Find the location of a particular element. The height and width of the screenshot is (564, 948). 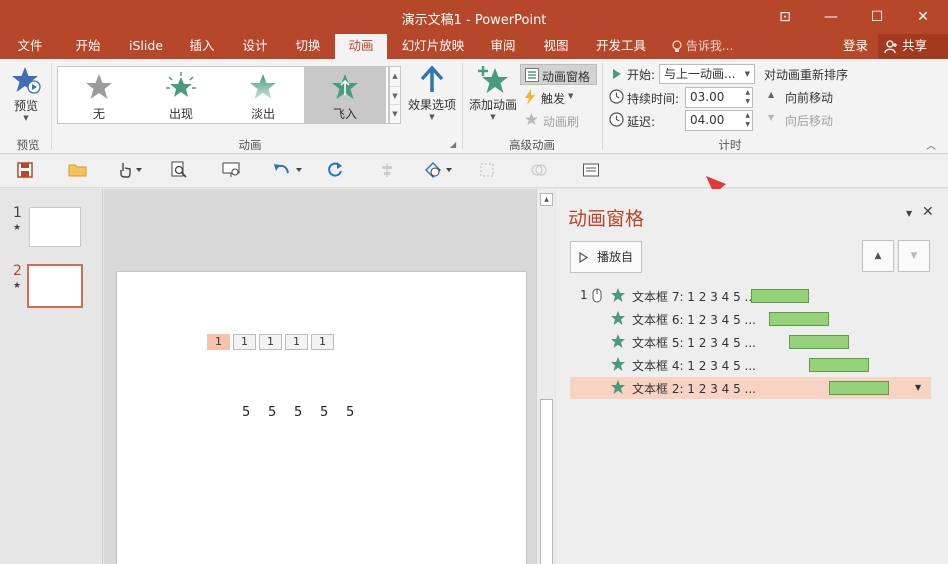

animation-appear-label: 出现 is located at coordinates (180, 114).